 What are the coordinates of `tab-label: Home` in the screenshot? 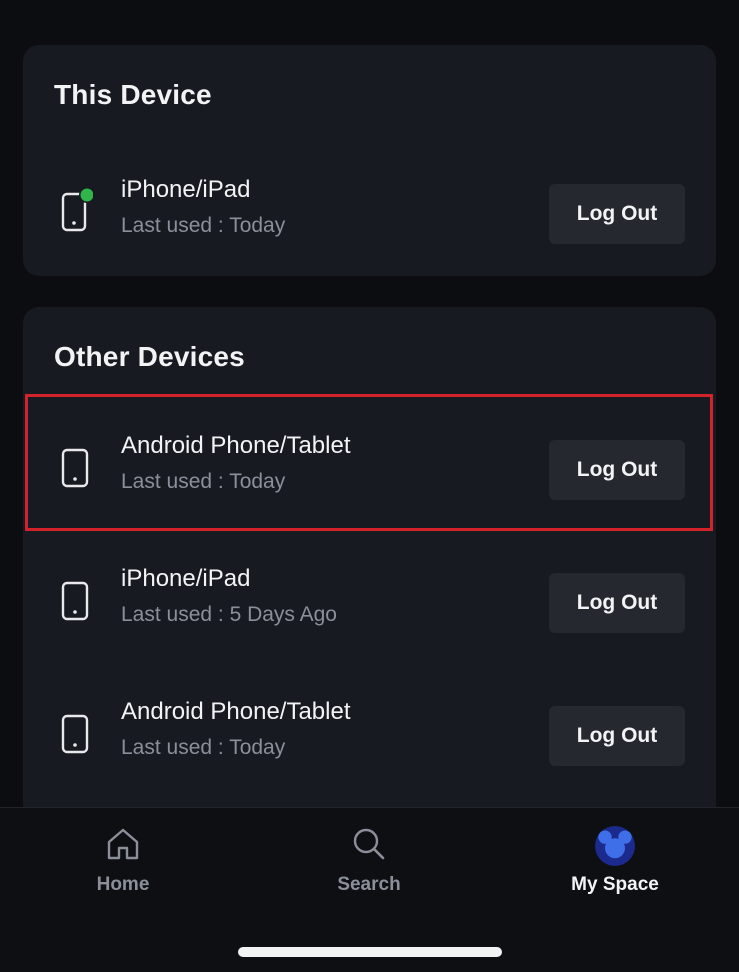 It's located at (123, 884).